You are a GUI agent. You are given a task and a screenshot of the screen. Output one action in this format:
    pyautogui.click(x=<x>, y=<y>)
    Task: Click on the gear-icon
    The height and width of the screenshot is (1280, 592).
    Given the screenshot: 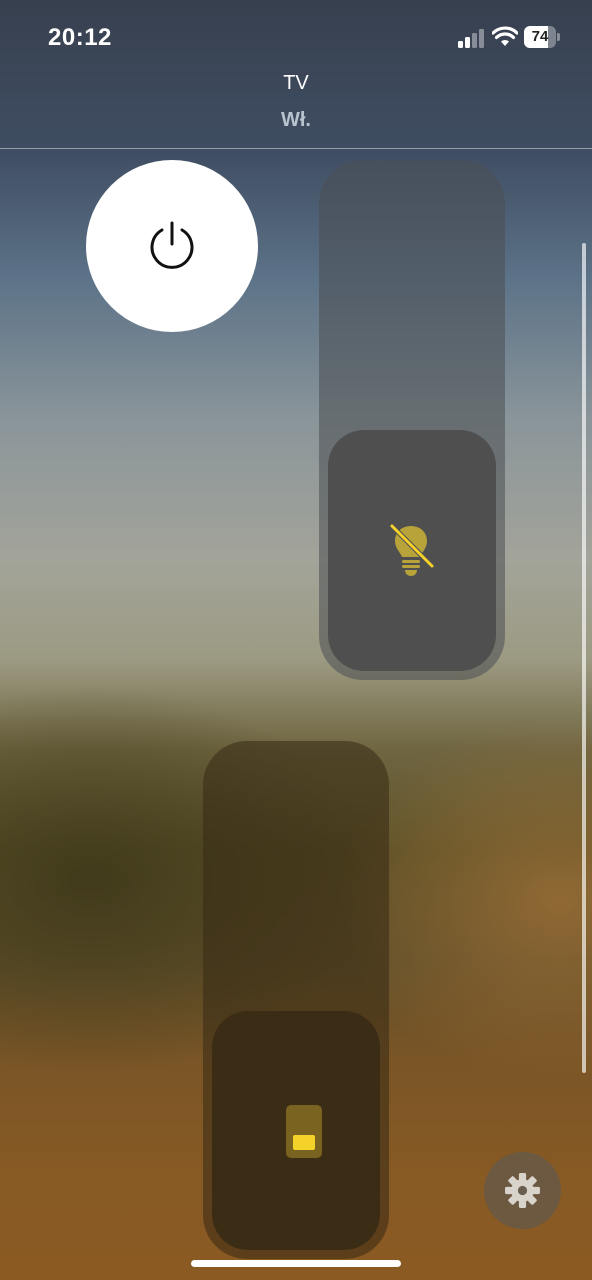 What is the action you would take?
    pyautogui.click(x=522, y=1190)
    